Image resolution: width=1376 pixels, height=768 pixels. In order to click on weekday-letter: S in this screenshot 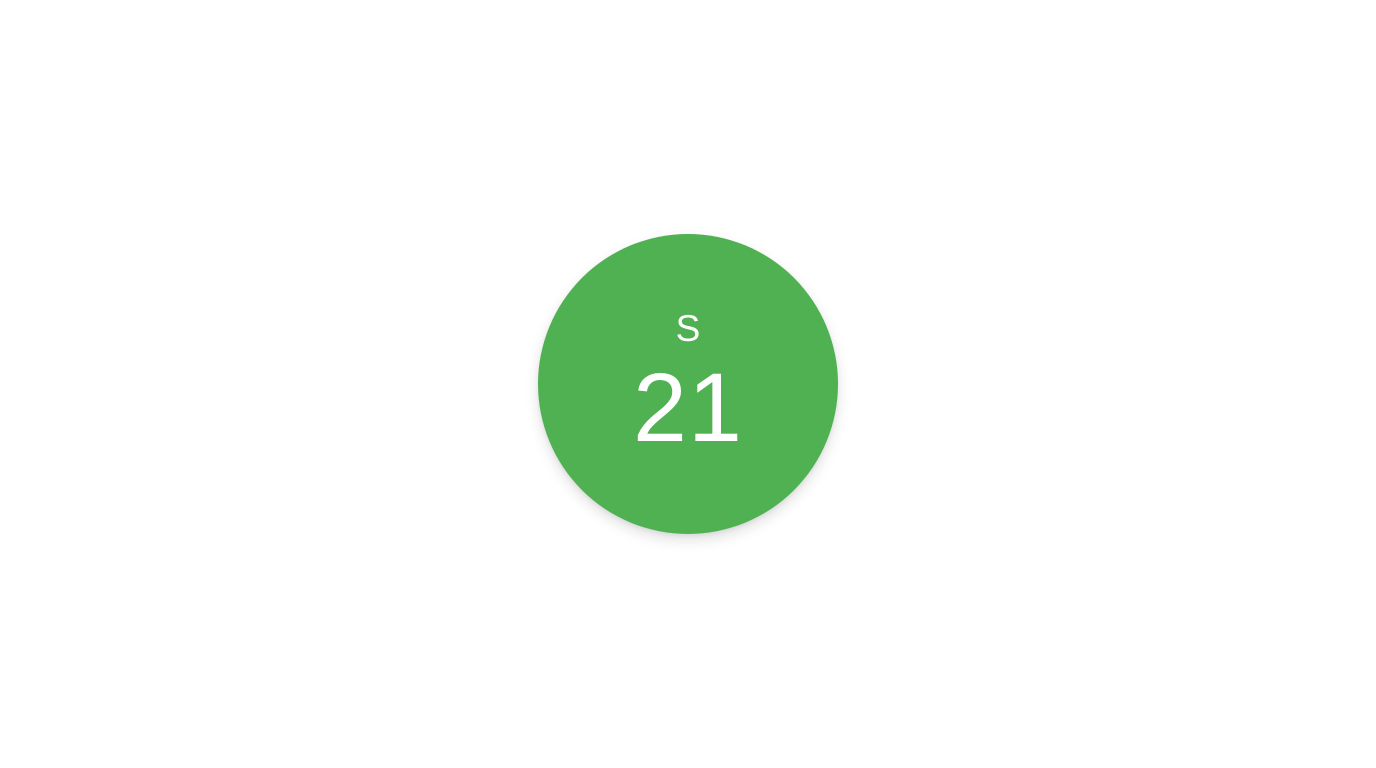, I will do `click(688, 328)`.